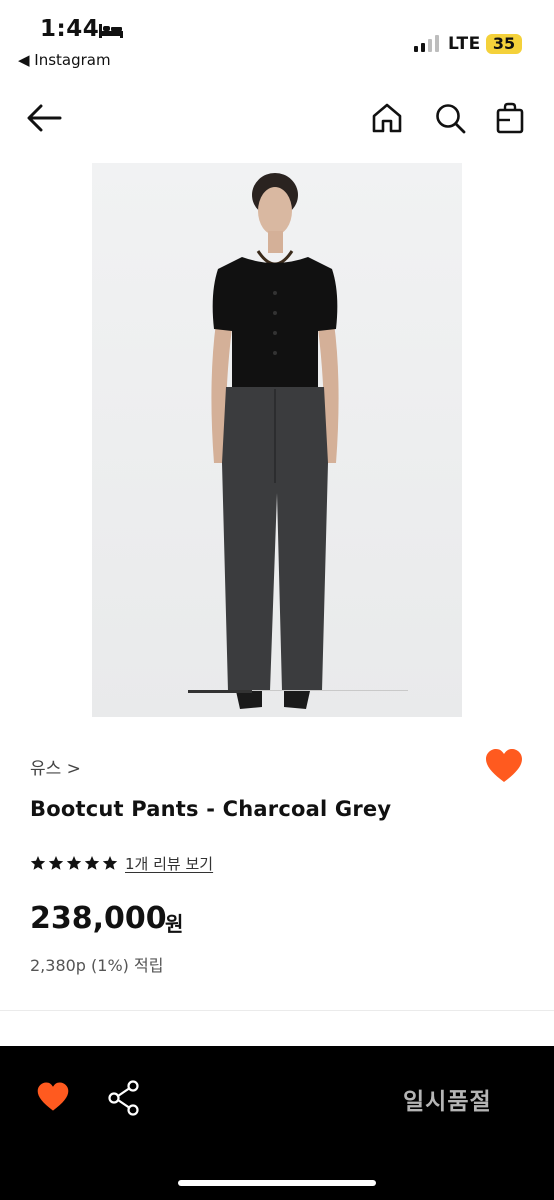 This screenshot has height=1200, width=554. I want to click on product-title: Bootcut Pants - Charcoal Grey, so click(211, 809).